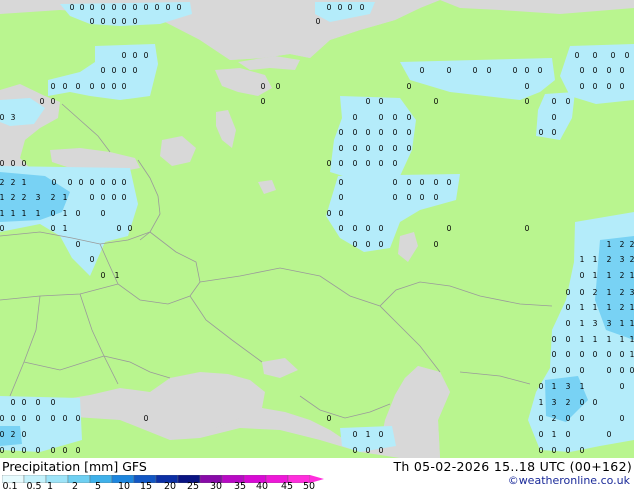  I want to click on scale-label: 0.1, so click(10, 486).